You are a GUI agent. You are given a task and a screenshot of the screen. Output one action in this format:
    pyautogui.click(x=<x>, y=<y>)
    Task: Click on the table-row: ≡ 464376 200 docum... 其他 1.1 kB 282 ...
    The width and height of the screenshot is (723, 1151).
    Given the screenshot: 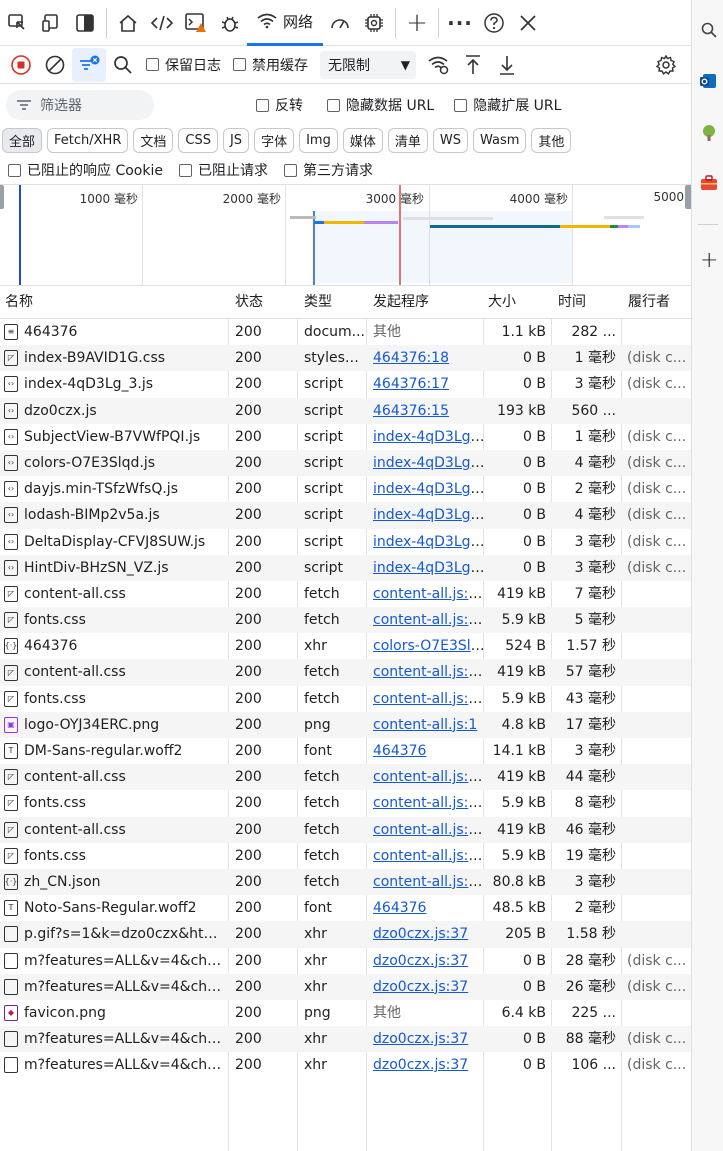 What is the action you would take?
    pyautogui.click(x=345, y=332)
    